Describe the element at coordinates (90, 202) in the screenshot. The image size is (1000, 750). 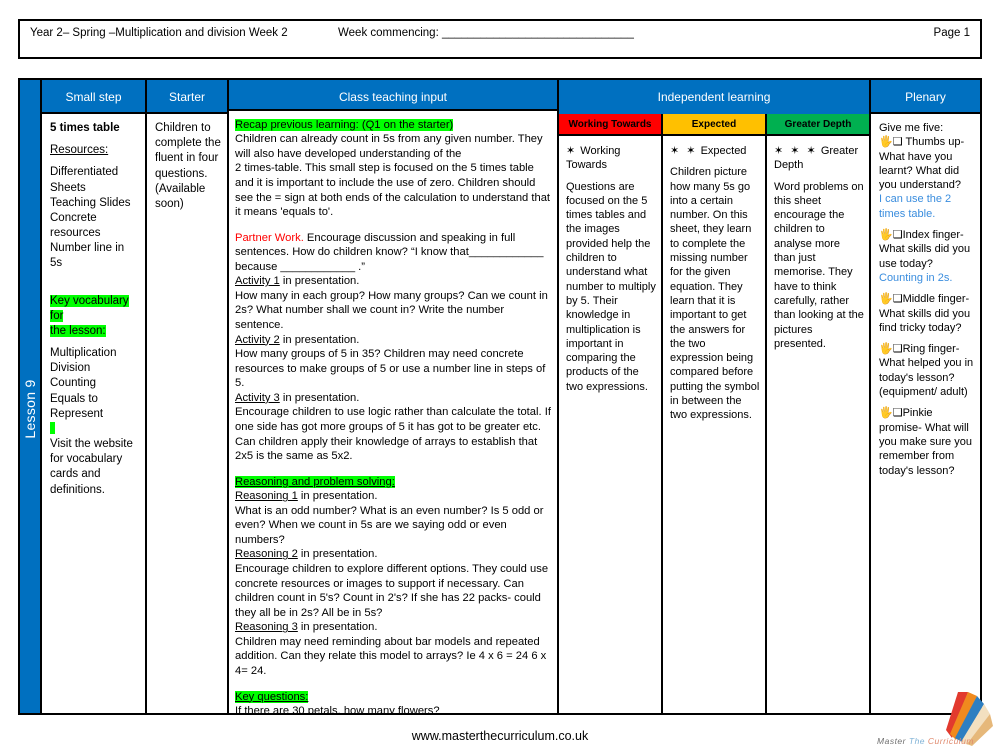
I see `resource-item: Teaching Slides` at that location.